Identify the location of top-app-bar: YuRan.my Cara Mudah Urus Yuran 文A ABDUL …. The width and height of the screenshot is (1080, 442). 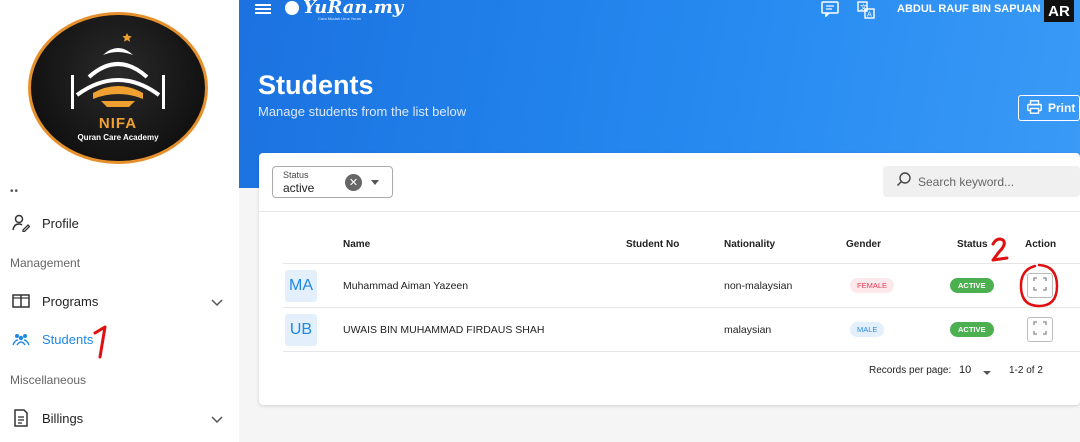
(659, 11).